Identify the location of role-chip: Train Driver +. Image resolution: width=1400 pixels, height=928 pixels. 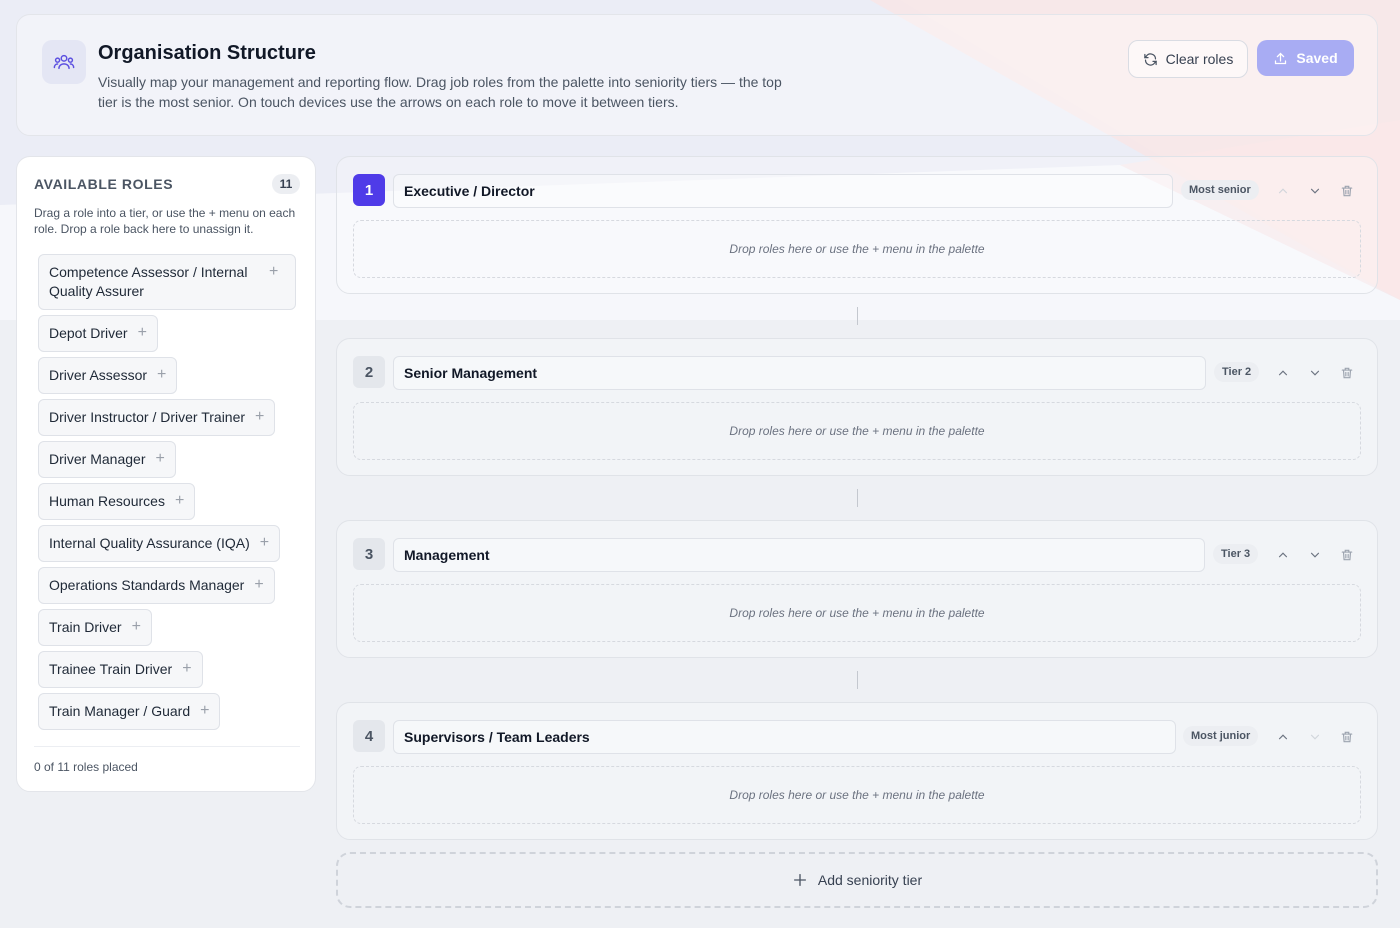
(95, 627).